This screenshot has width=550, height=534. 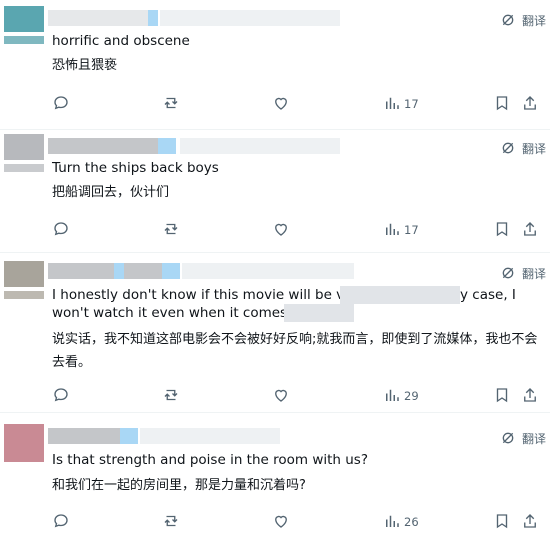 I want to click on post-text: horrific and obscene, so click(x=121, y=41).